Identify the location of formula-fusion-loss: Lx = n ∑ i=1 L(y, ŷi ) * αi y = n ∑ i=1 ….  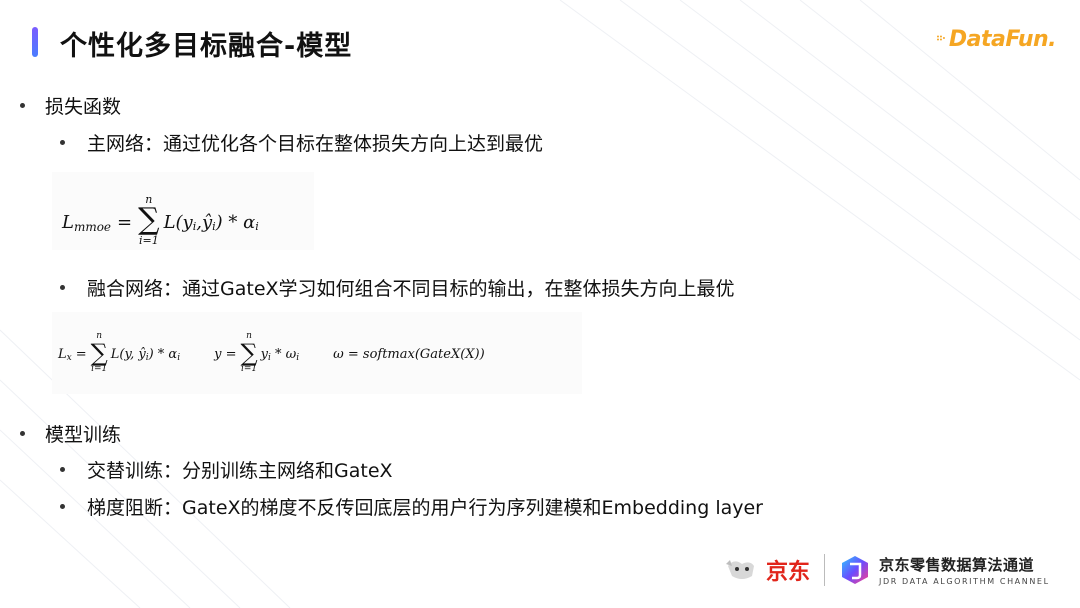
(317, 353).